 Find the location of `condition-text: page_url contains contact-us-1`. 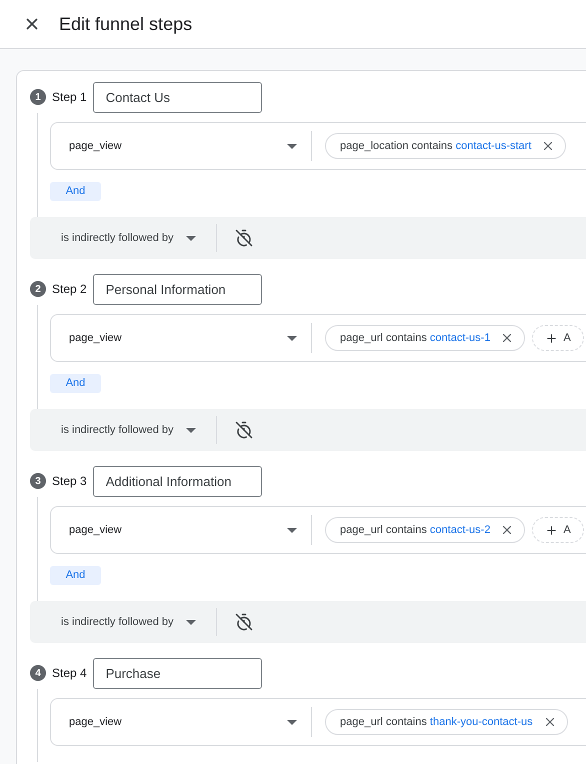

condition-text: page_url contains contact-us-1 is located at coordinates (415, 338).